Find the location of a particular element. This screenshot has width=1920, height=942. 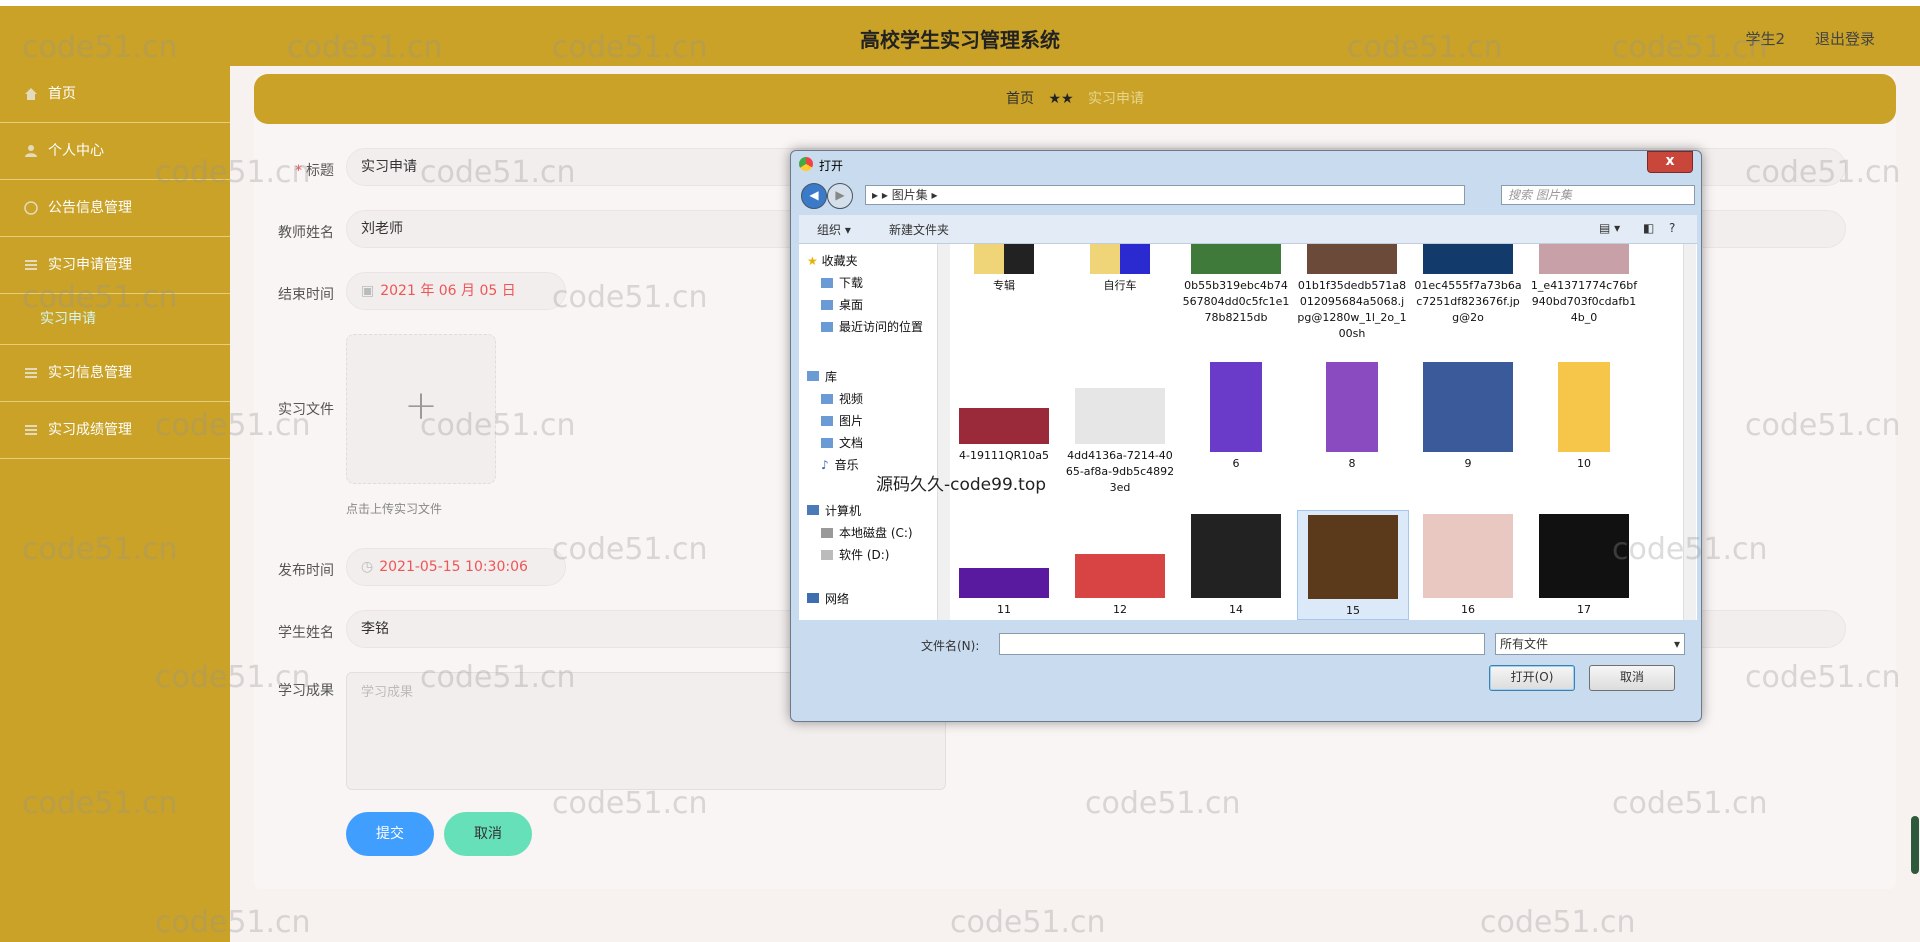

publish-time-picker: ◷ 2021-05-15 10:30:06 is located at coordinates (456, 567).